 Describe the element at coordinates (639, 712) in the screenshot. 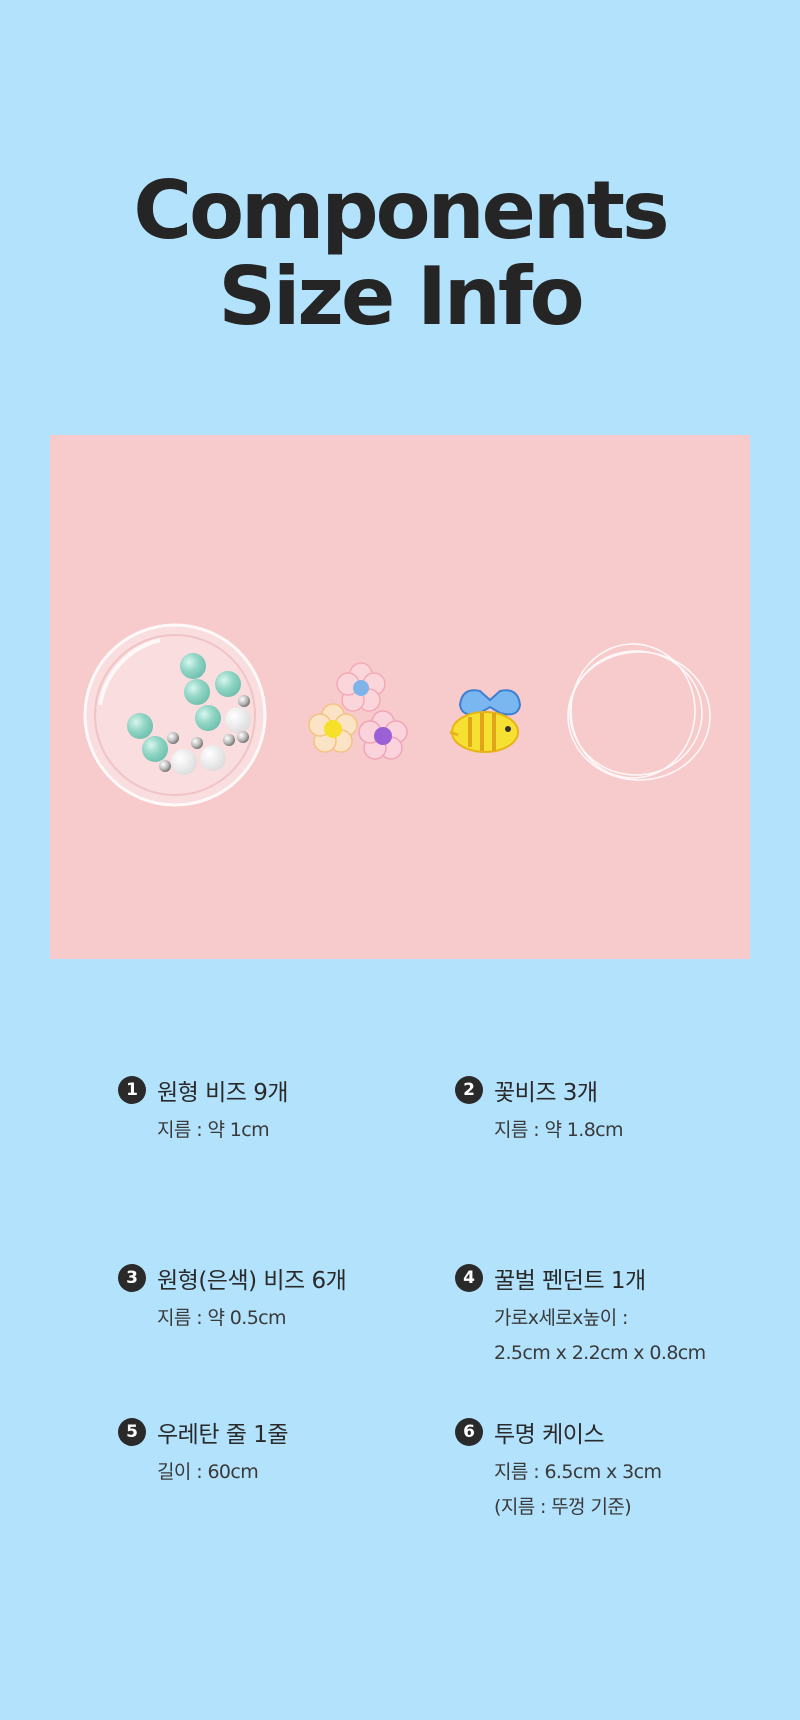

I see `urethane-string` at that location.